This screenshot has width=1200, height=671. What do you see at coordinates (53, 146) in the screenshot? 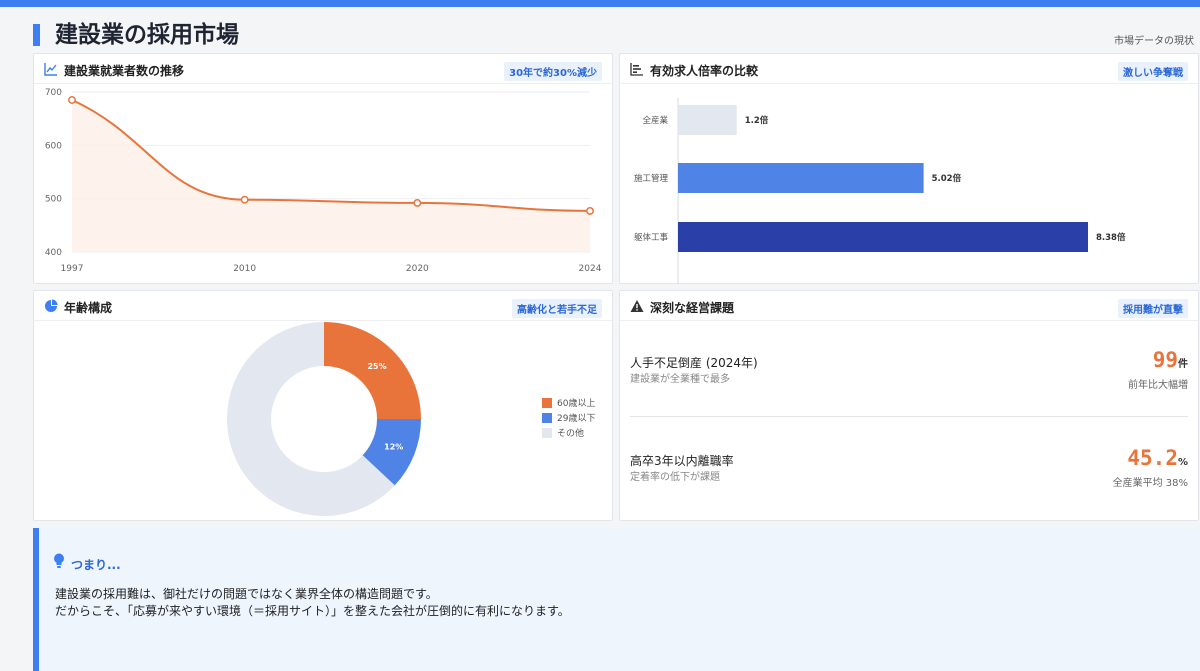
I see `y-tick-label: 600` at bounding box center [53, 146].